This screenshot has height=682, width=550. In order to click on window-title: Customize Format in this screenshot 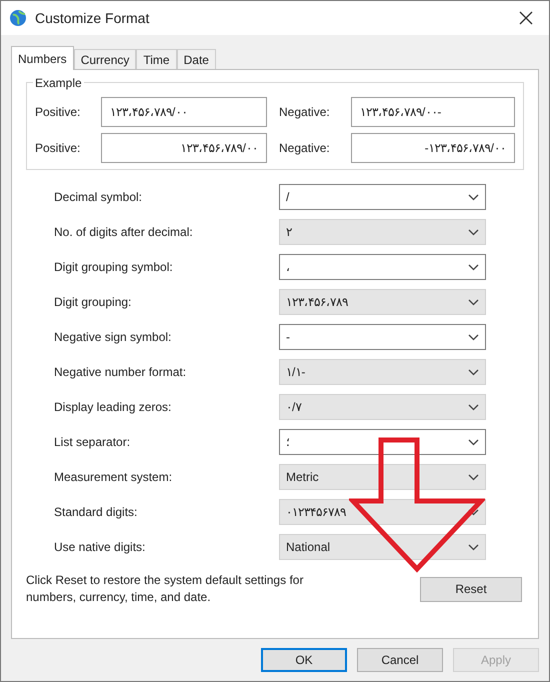, I will do `click(92, 18)`.